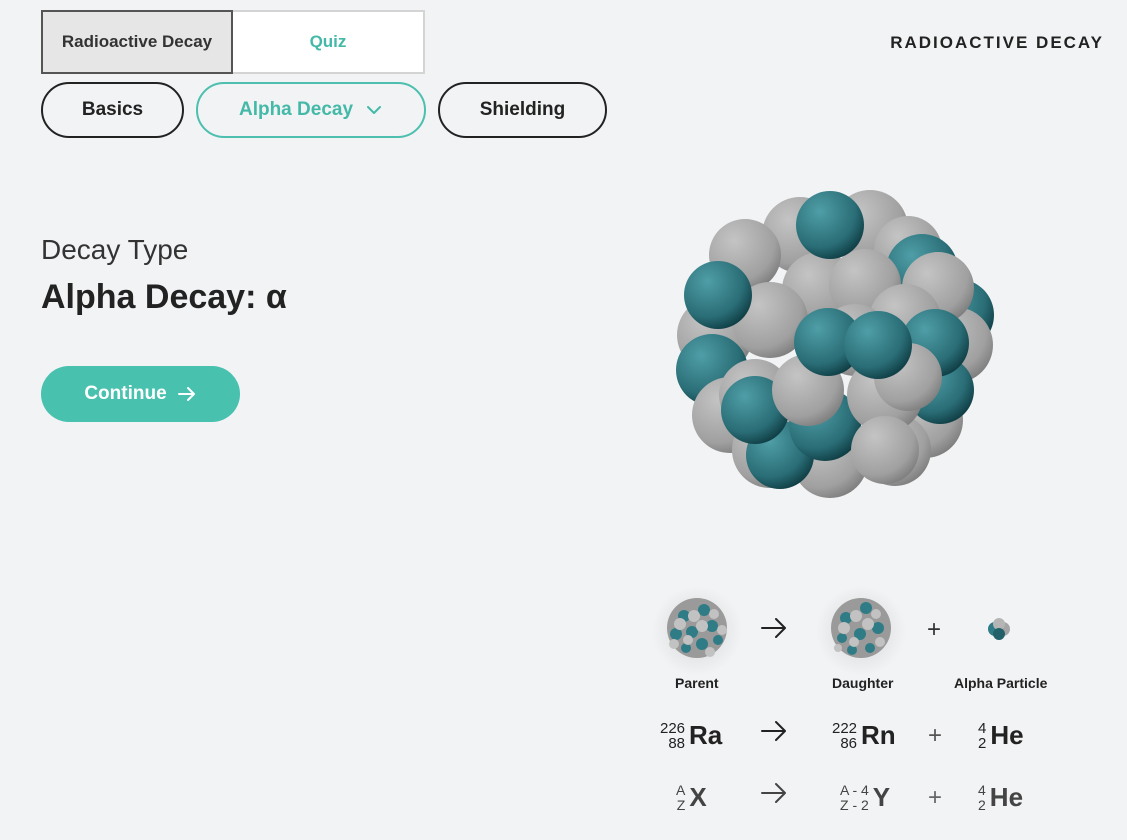 The width and height of the screenshot is (1127, 840). I want to click on atomic-number: 88, so click(677, 743).